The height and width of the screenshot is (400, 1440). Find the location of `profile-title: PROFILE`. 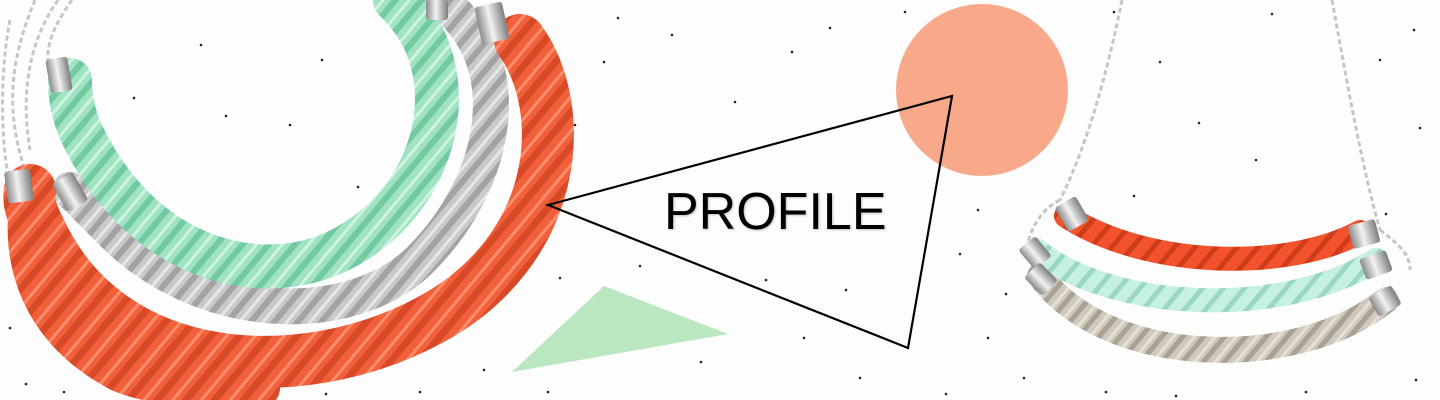

profile-title: PROFILE is located at coordinates (775, 212).